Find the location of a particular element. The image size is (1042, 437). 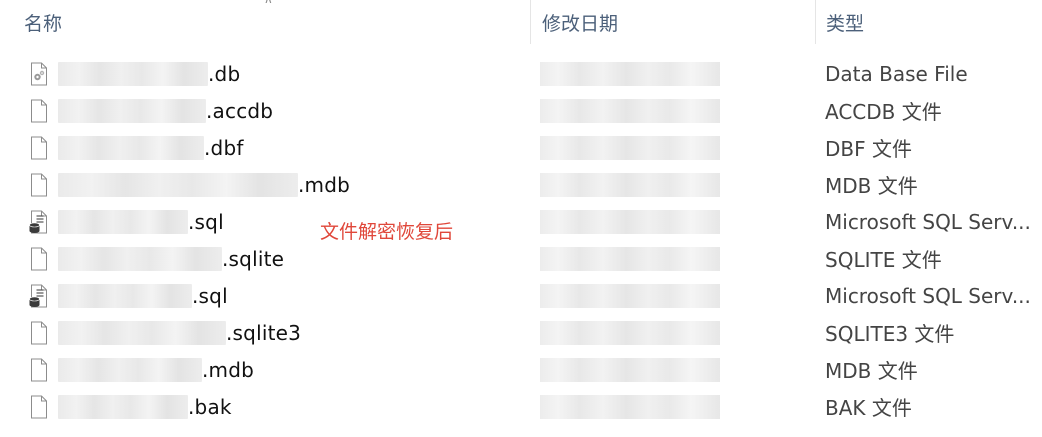

column-header-type: 类型 is located at coordinates (928, 22).